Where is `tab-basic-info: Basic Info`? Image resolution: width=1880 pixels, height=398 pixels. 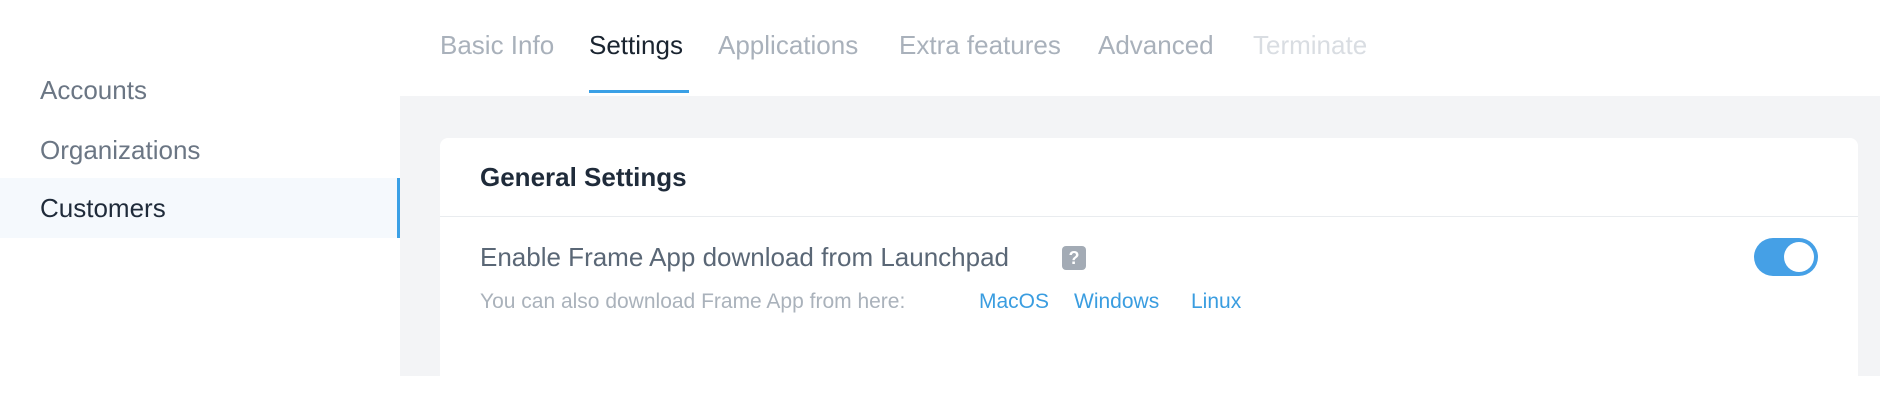 tab-basic-info: Basic Info is located at coordinates (497, 45).